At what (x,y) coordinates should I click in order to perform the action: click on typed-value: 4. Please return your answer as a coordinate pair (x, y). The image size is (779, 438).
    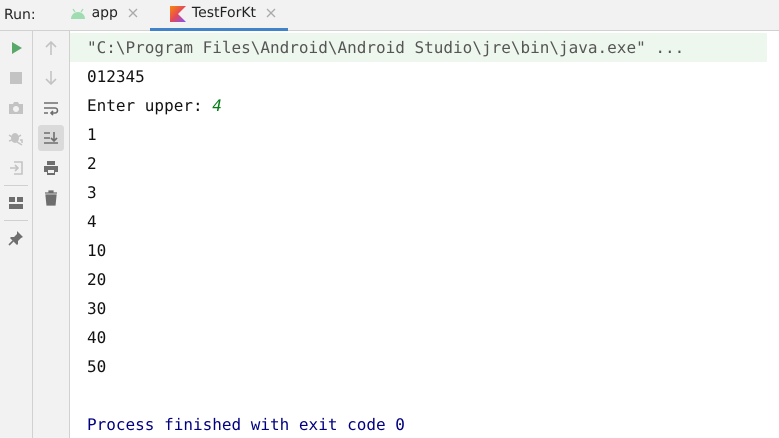
    Looking at the image, I should click on (217, 105).